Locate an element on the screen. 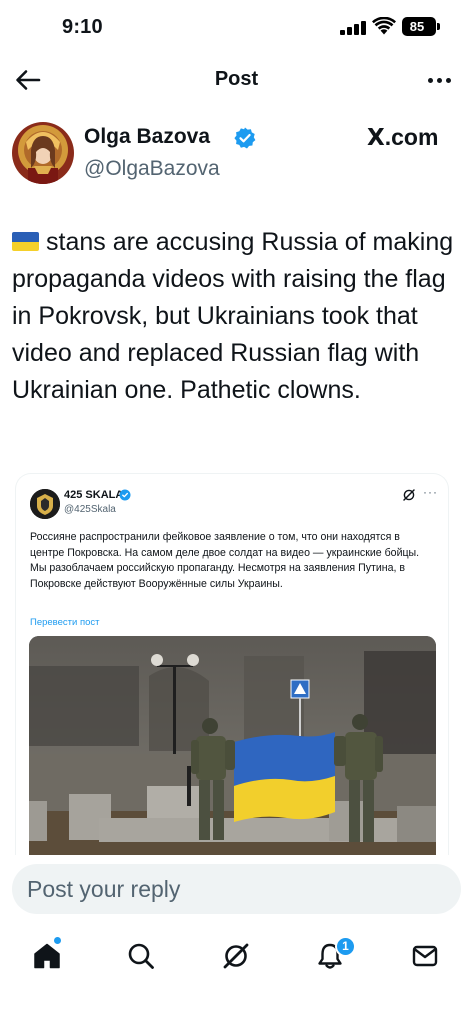 This screenshot has width=473, height=1024. battery-icon: 85 is located at coordinates (421, 26).